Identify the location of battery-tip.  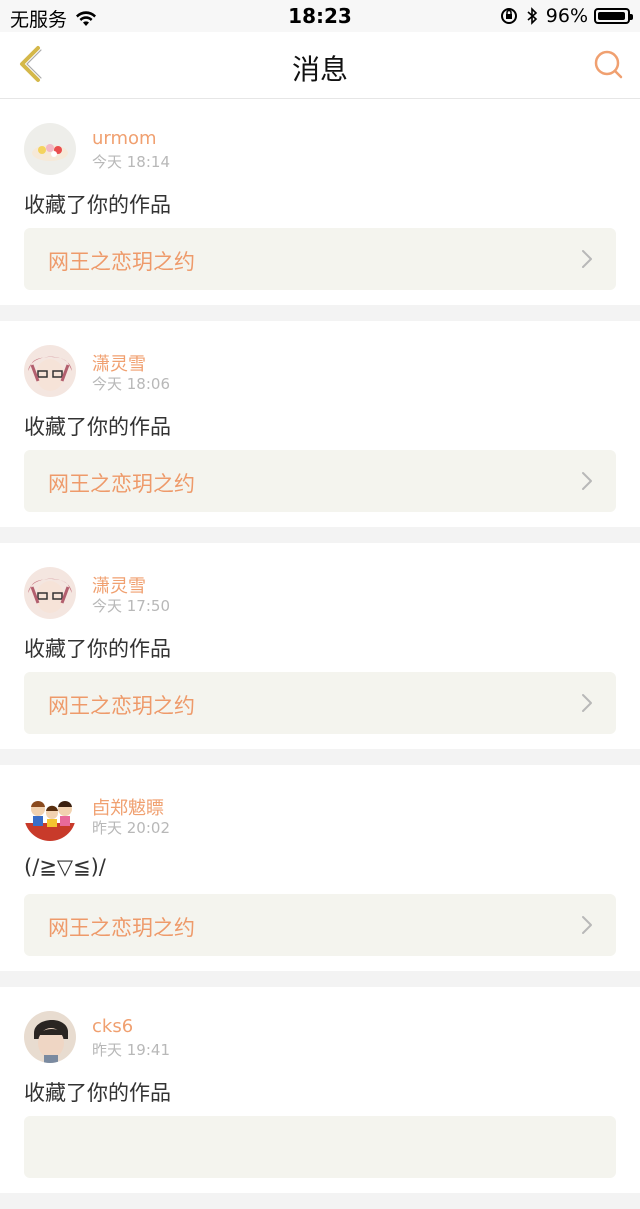
(631, 17).